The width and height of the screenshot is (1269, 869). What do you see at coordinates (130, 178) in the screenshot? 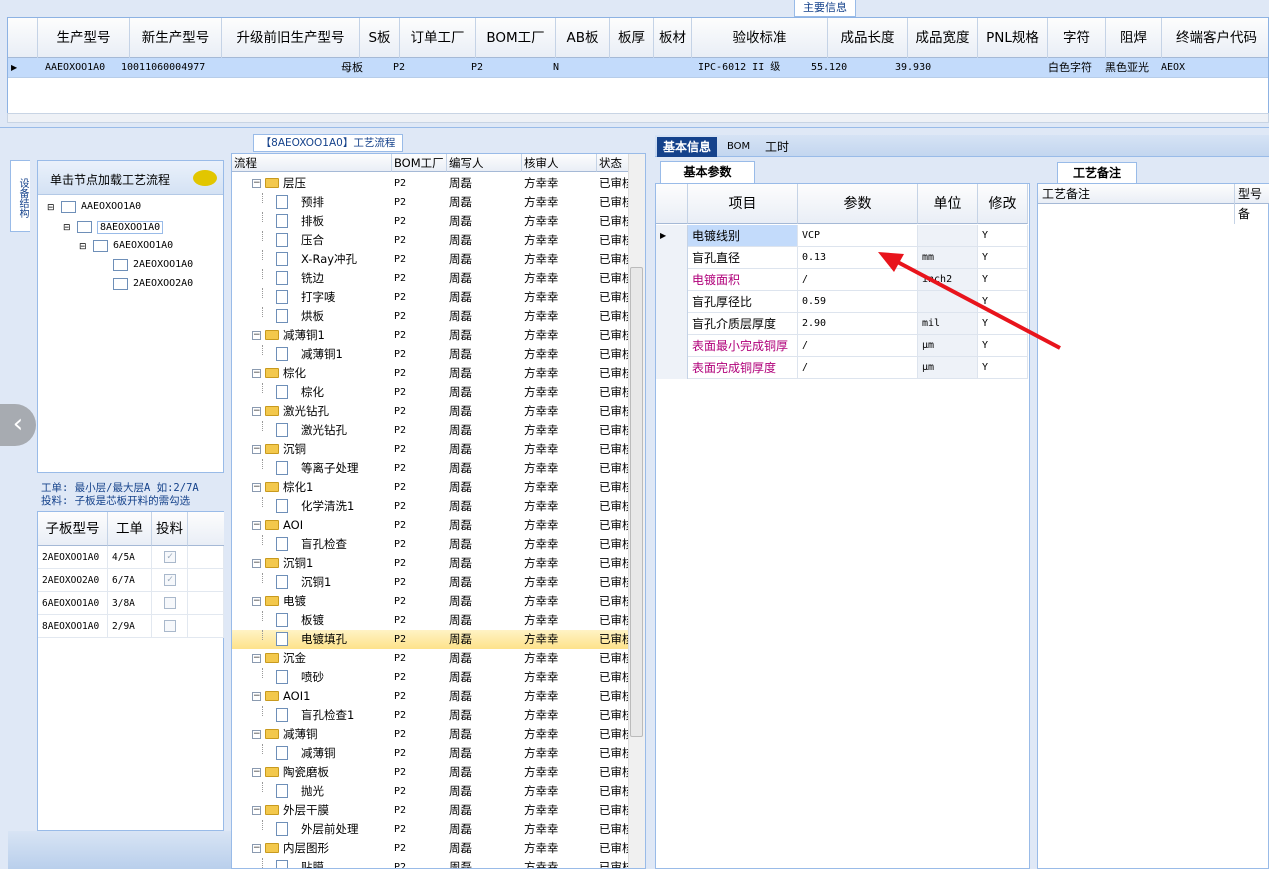
I see `load-flow-bar: 单击节点加载工艺流程` at bounding box center [130, 178].